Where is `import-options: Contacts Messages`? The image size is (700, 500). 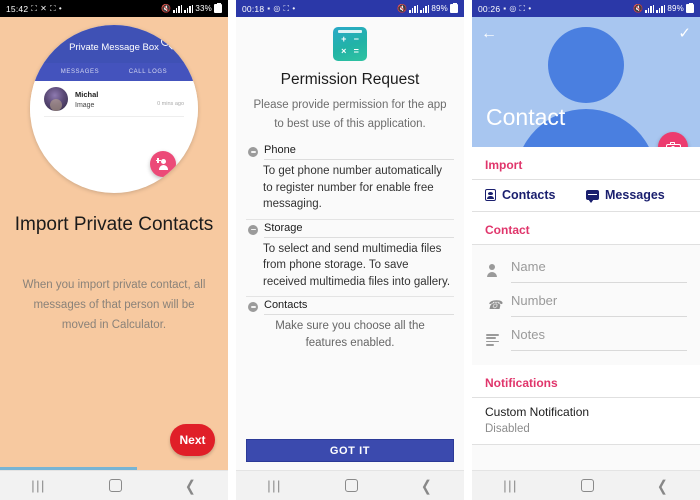
import-options: Contacts Messages is located at coordinates (586, 196).